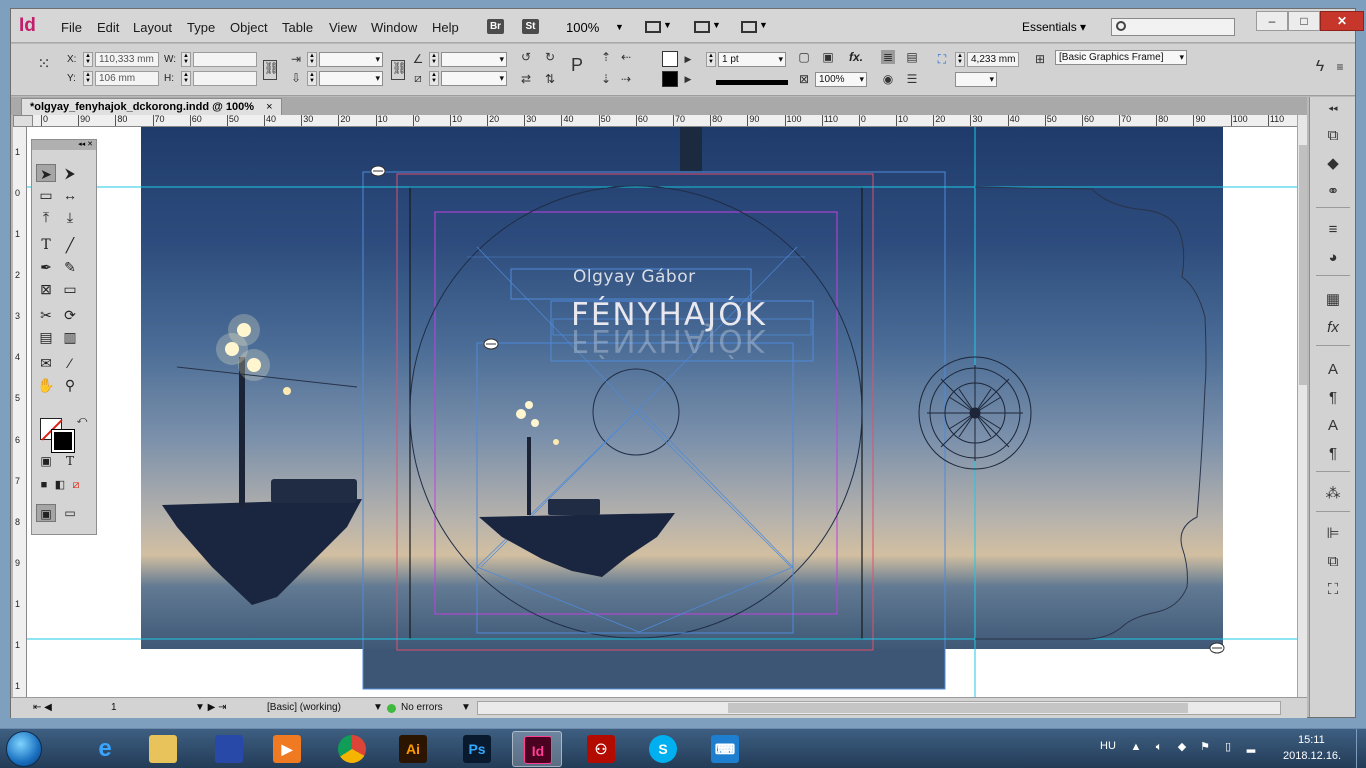 The height and width of the screenshot is (768, 1366). What do you see at coordinates (976, 79) in the screenshot?
I see `corner-shape-dropdown` at bounding box center [976, 79].